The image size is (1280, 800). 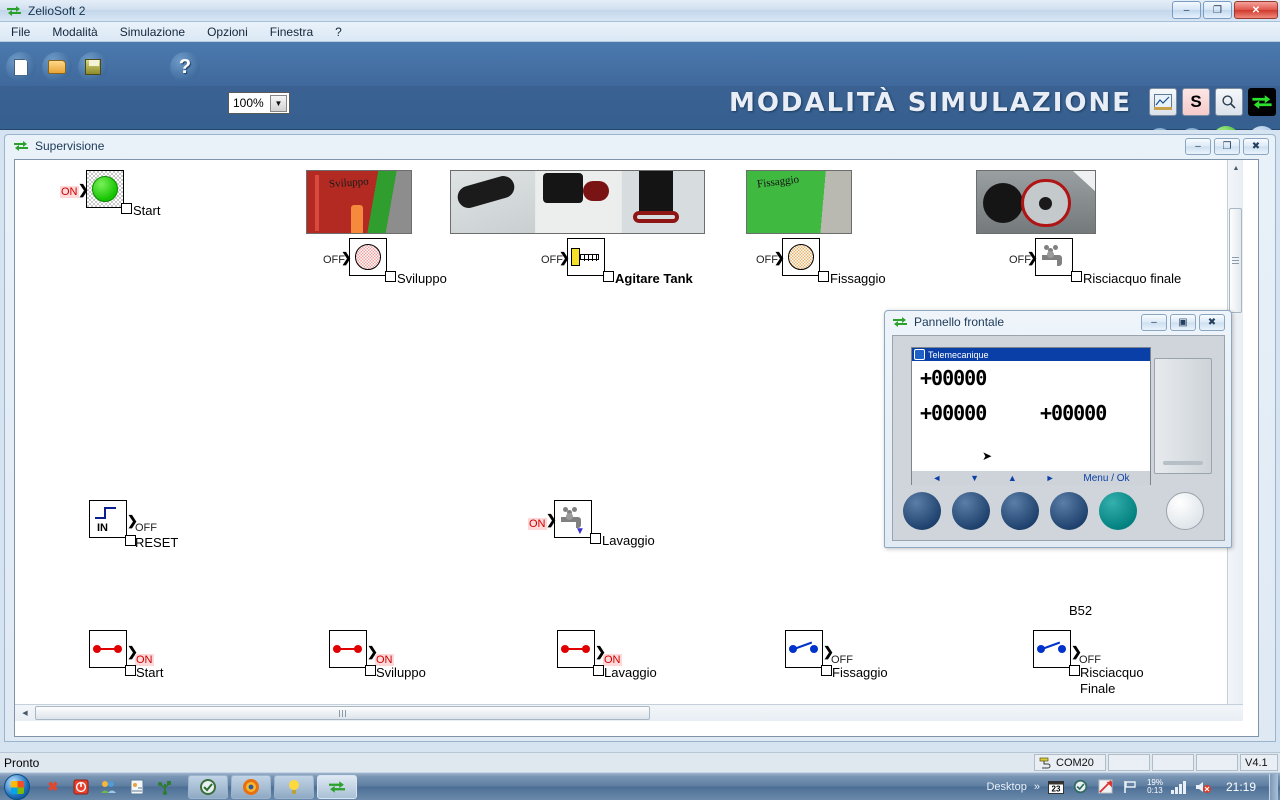 What do you see at coordinates (1070, 762) in the screenshot?
I see `status-com-cell: COM20` at bounding box center [1070, 762].